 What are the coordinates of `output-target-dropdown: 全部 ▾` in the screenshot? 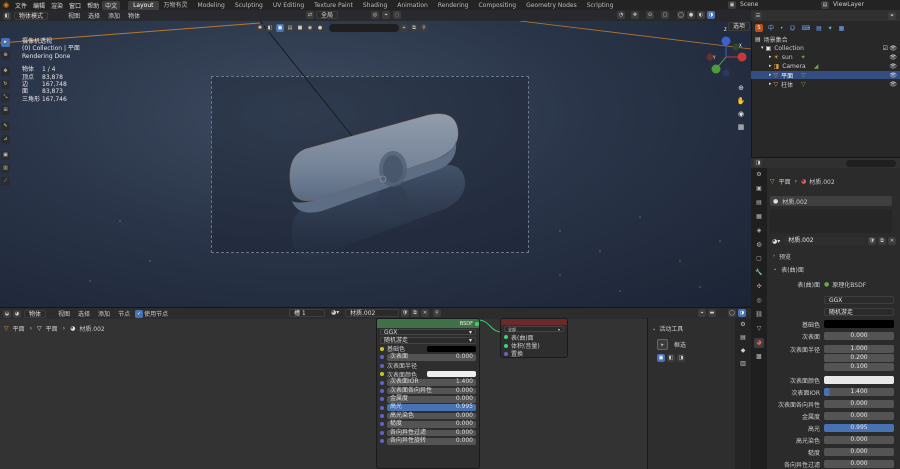 It's located at (534, 329).